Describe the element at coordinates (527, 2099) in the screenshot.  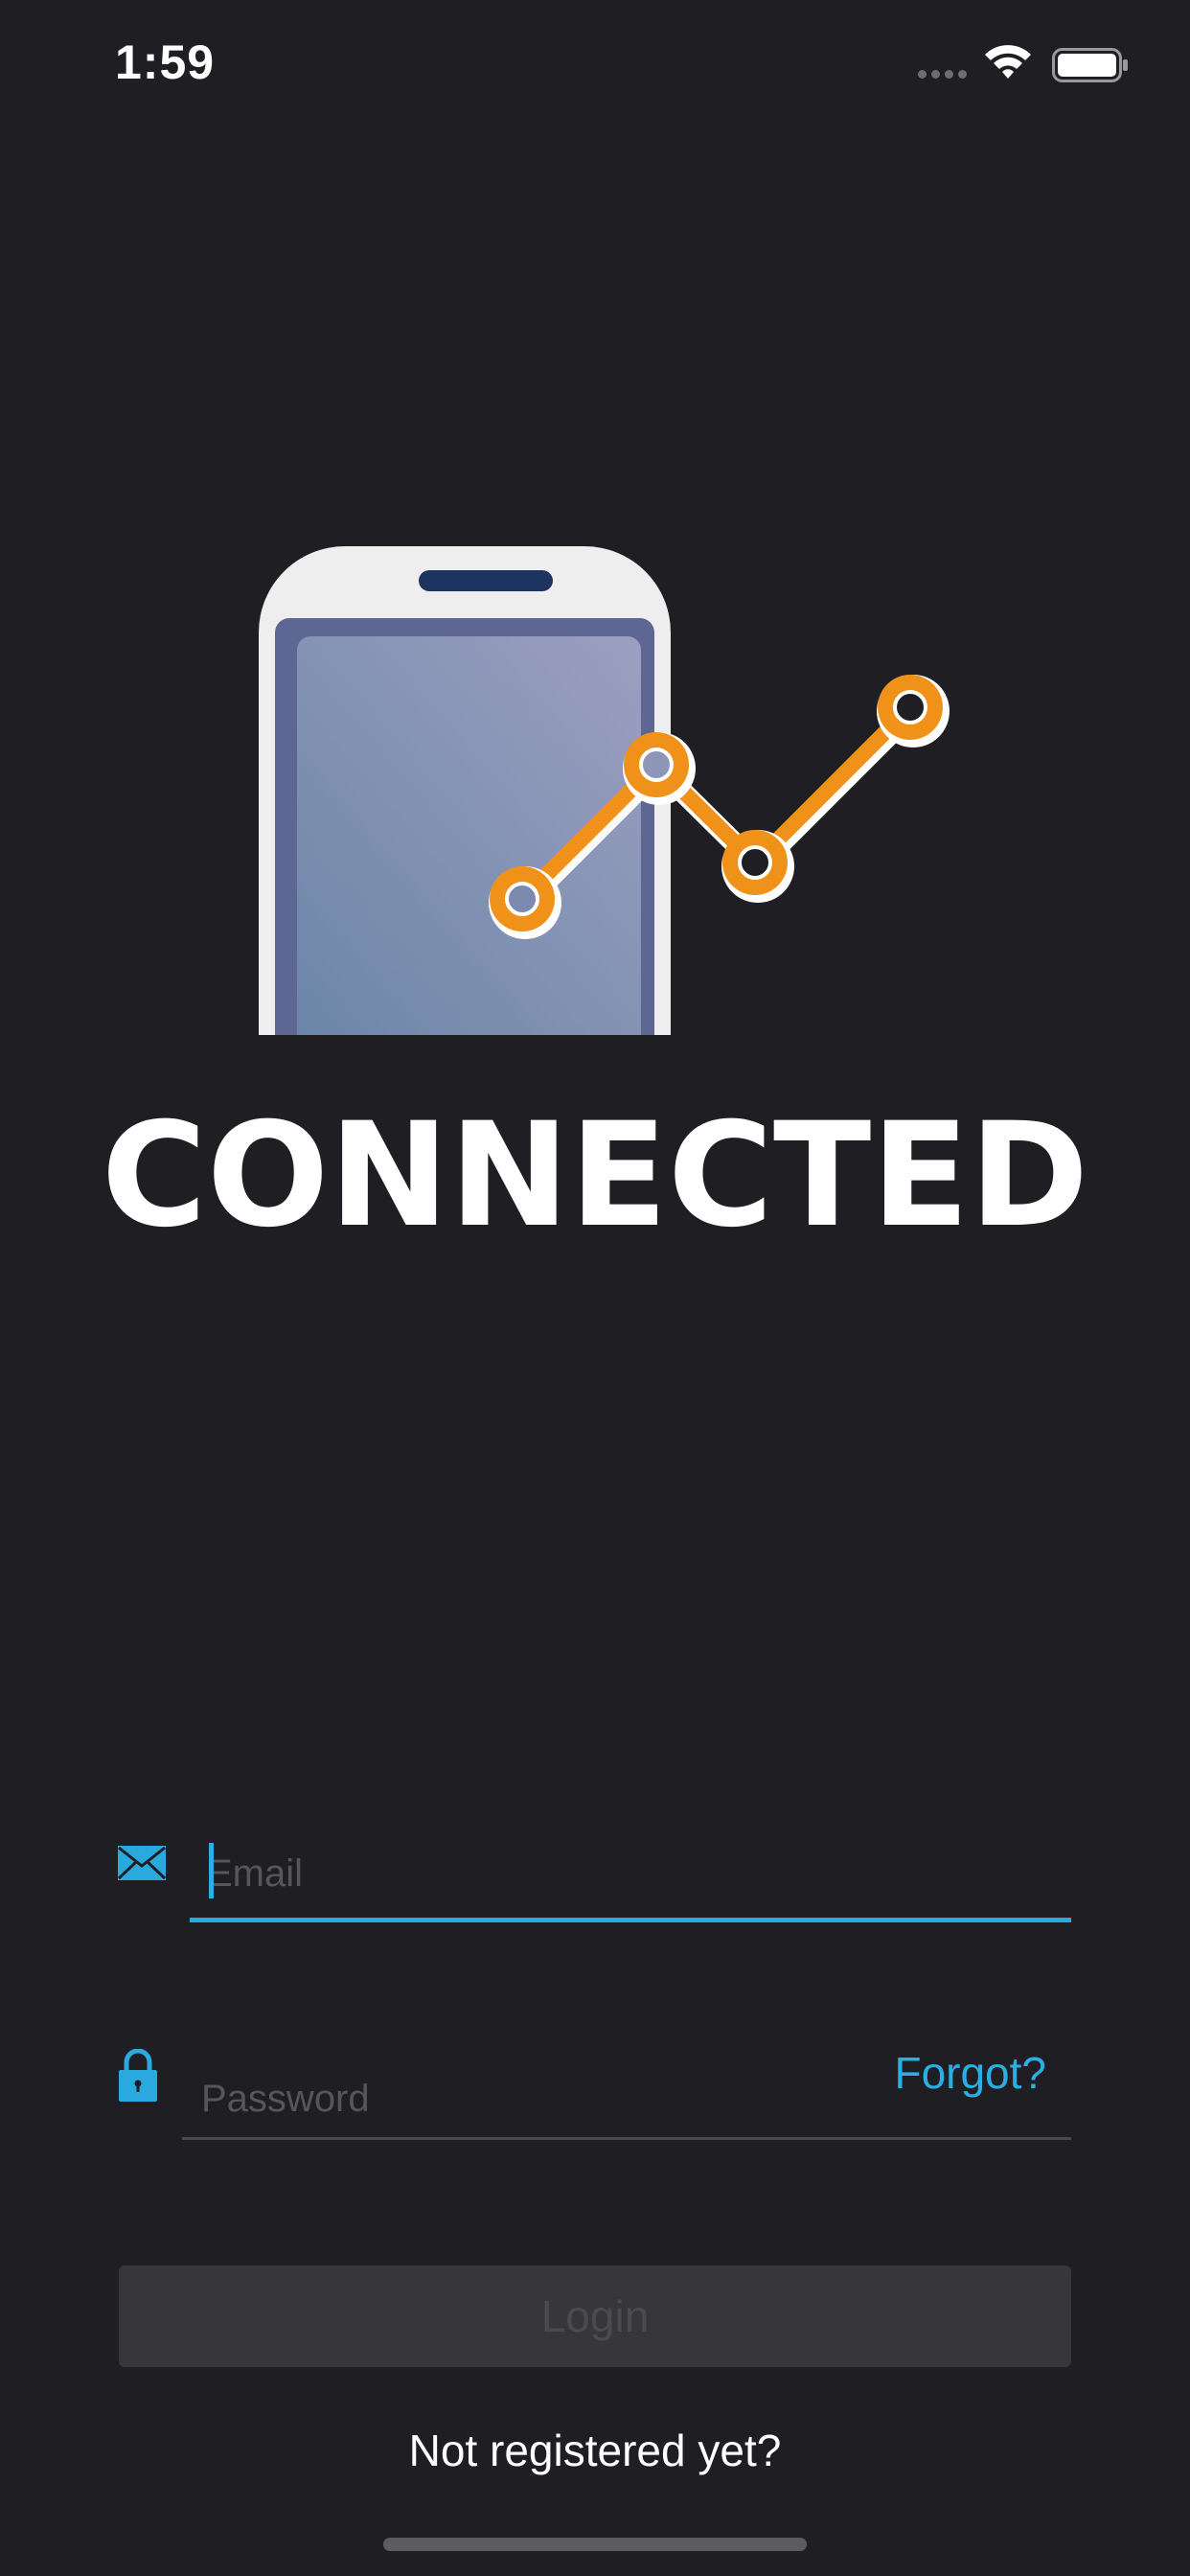
I see `password-input` at that location.